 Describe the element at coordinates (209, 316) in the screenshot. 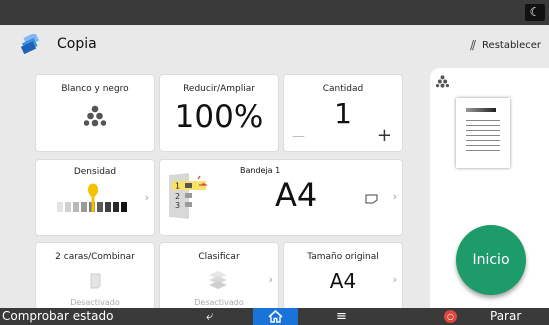

I see `back-arrow-icon: ⤶` at that location.